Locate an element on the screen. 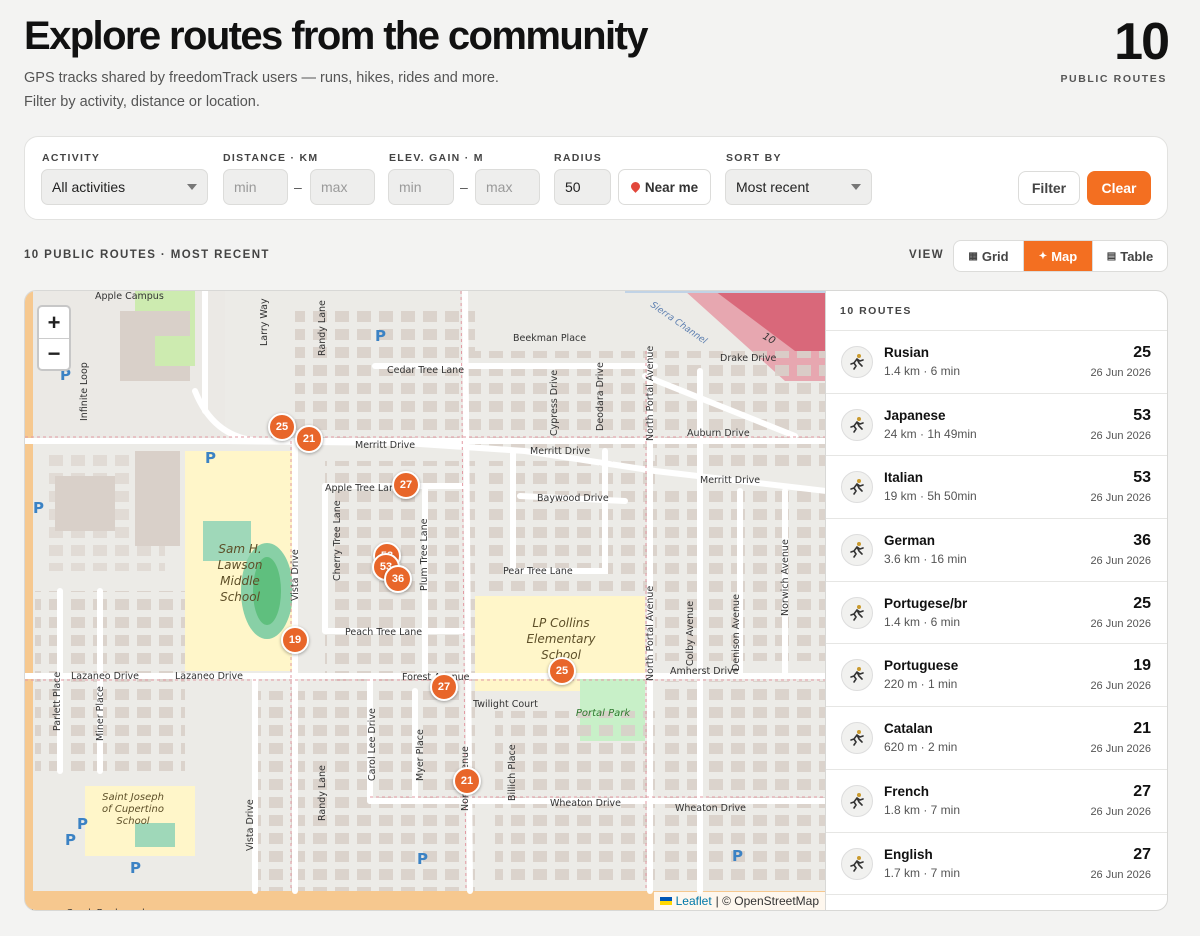  svg-text: Miner Place is located at coordinates (100, 713).